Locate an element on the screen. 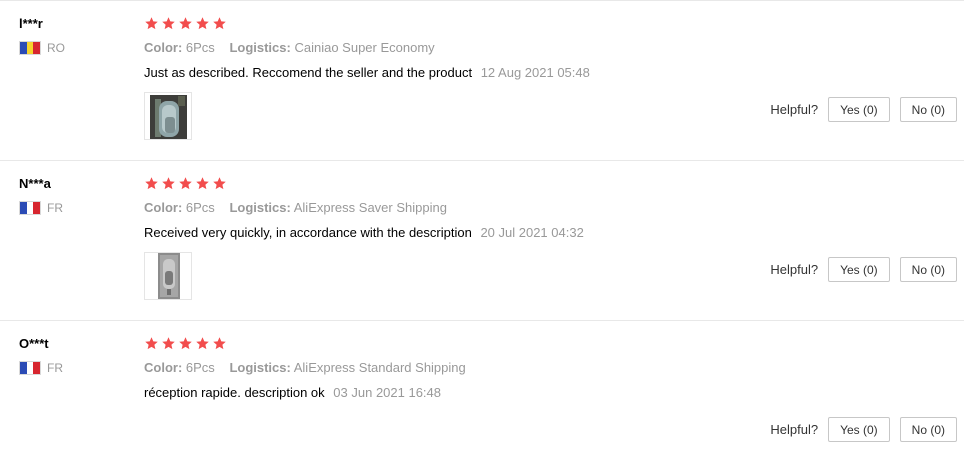 The width and height of the screenshot is (980, 464). user-name: N***a is located at coordinates (35, 183).